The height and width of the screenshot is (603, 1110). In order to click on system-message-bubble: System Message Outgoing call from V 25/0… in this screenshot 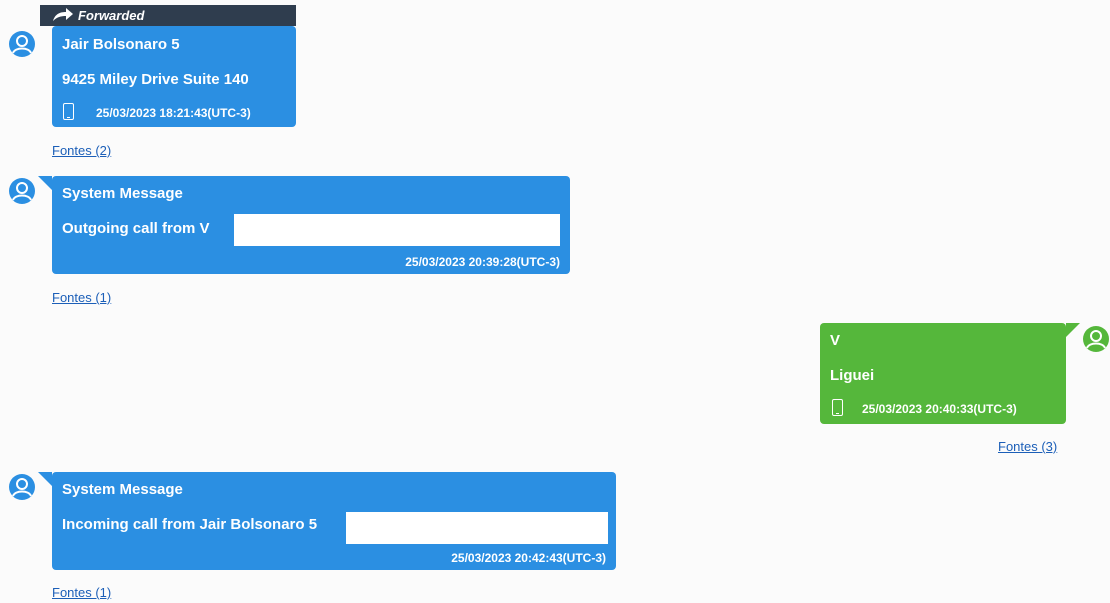, I will do `click(304, 225)`.